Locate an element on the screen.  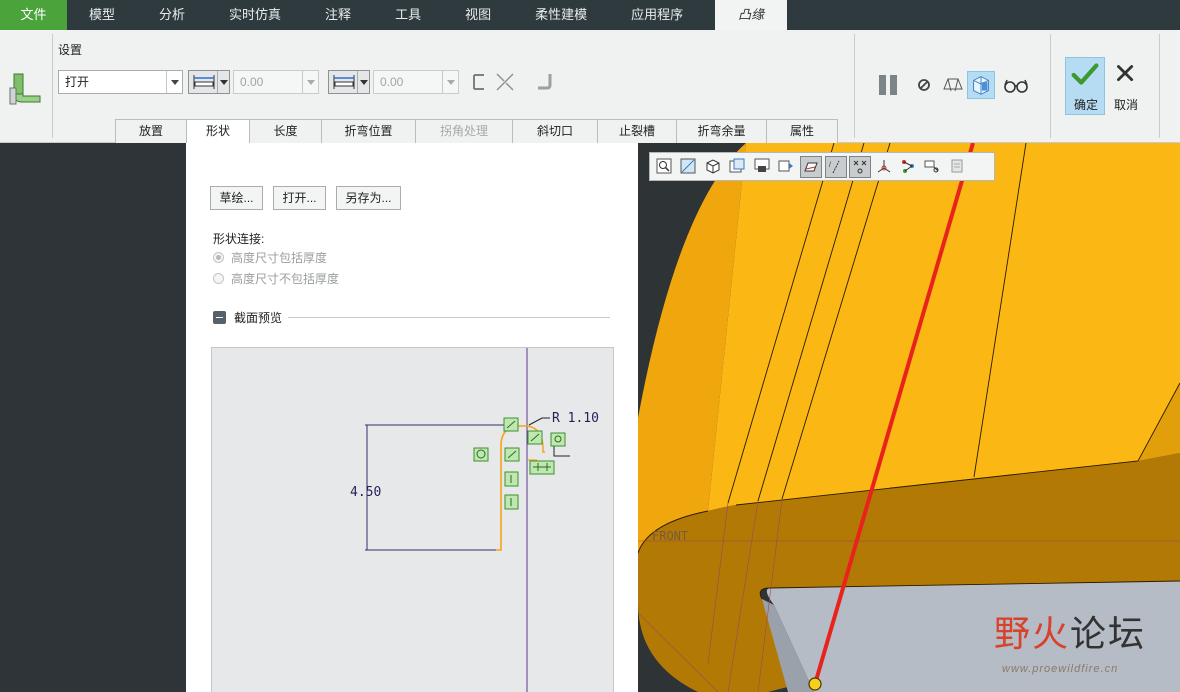
dim2-side-button is located at coordinates (349, 82).